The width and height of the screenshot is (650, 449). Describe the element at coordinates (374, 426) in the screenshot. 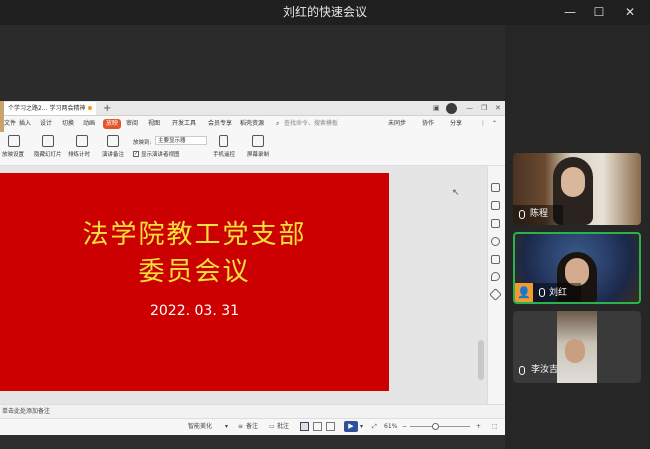

I see `fit-icon: ⤢` at that location.